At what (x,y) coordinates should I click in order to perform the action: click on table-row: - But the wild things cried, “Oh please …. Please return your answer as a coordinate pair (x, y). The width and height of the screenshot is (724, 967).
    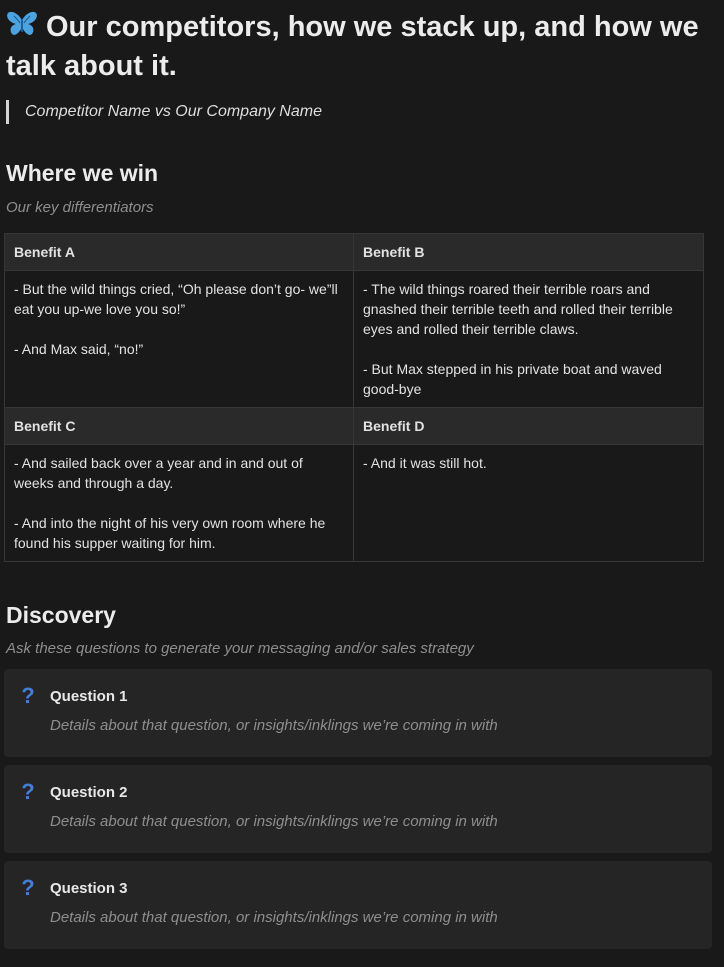
    Looking at the image, I should click on (354, 339).